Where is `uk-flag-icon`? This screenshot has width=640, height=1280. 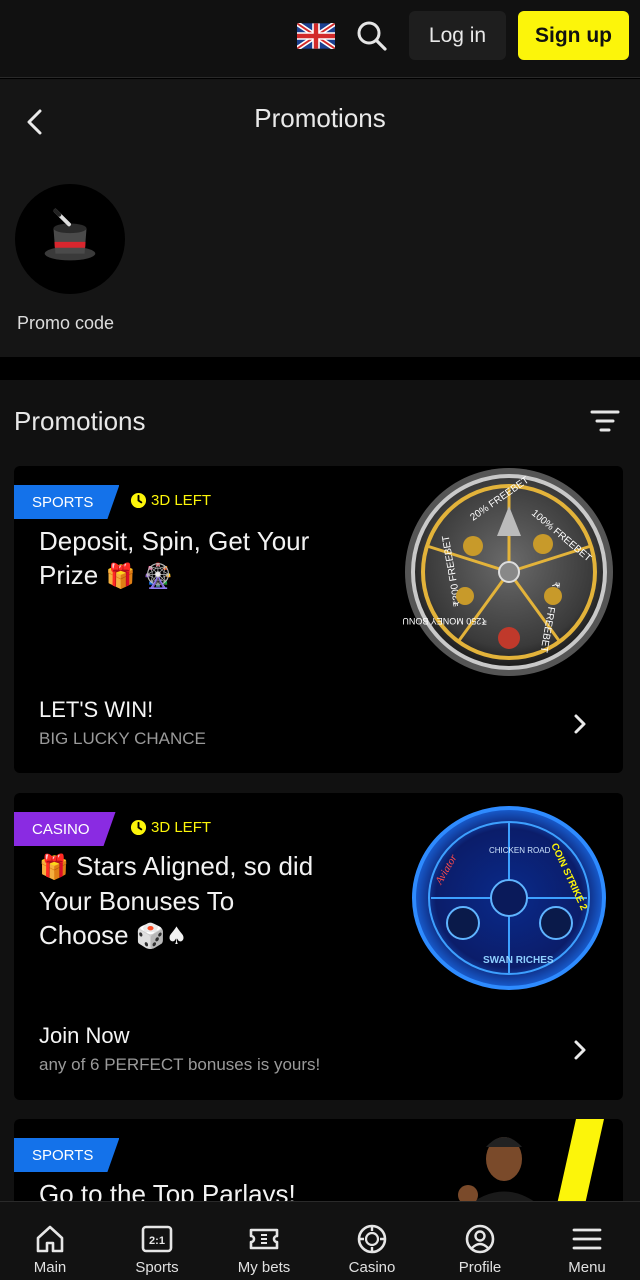
uk-flag-icon is located at coordinates (316, 36).